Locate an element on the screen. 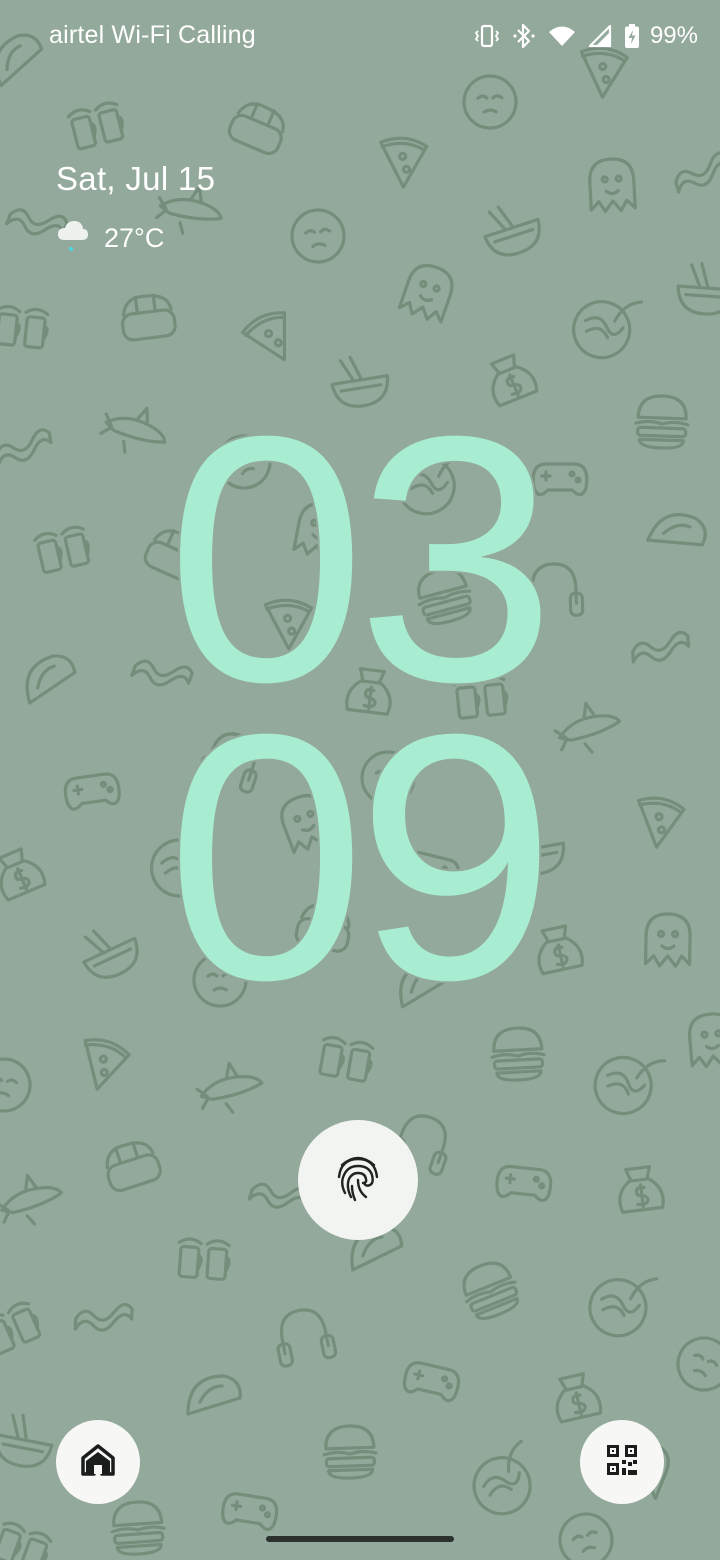 This screenshot has height=1560, width=720. doodle-headphones is located at coordinates (307, 1338).